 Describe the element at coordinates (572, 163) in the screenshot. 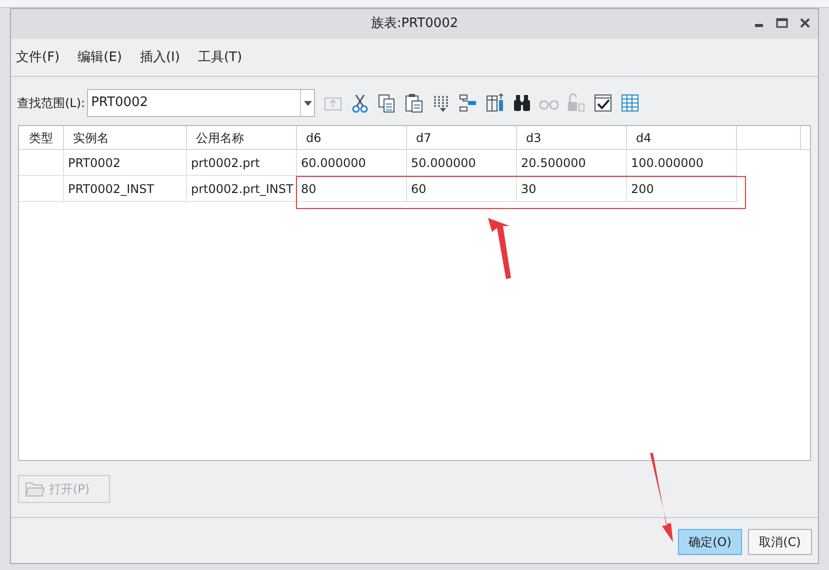

I see `table-cell: 20.500000` at that location.